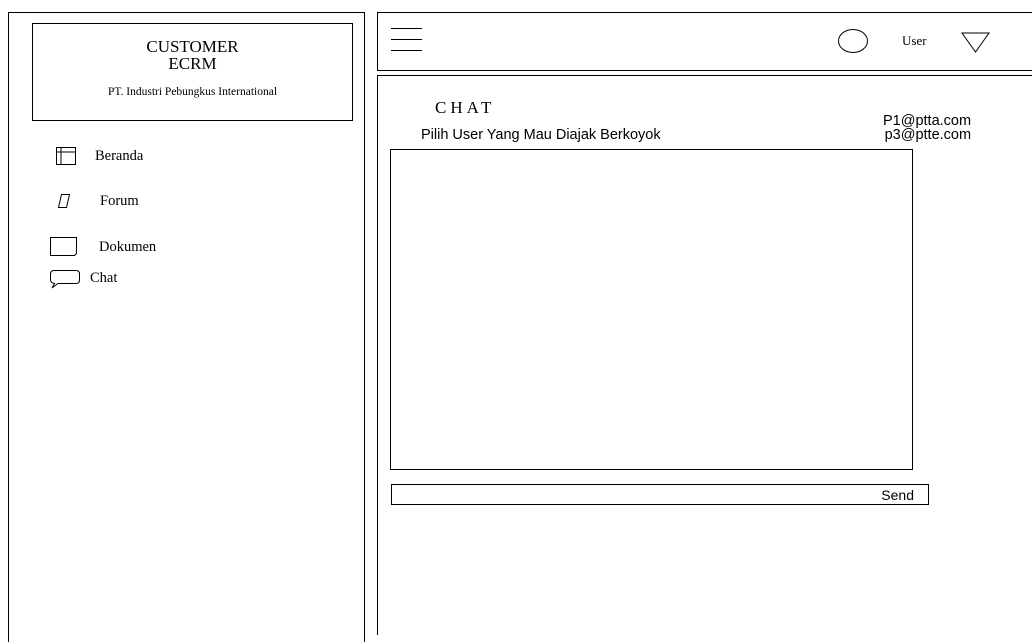  What do you see at coordinates (927, 135) in the screenshot?
I see `user-list-item: p3@ptte.com` at bounding box center [927, 135].